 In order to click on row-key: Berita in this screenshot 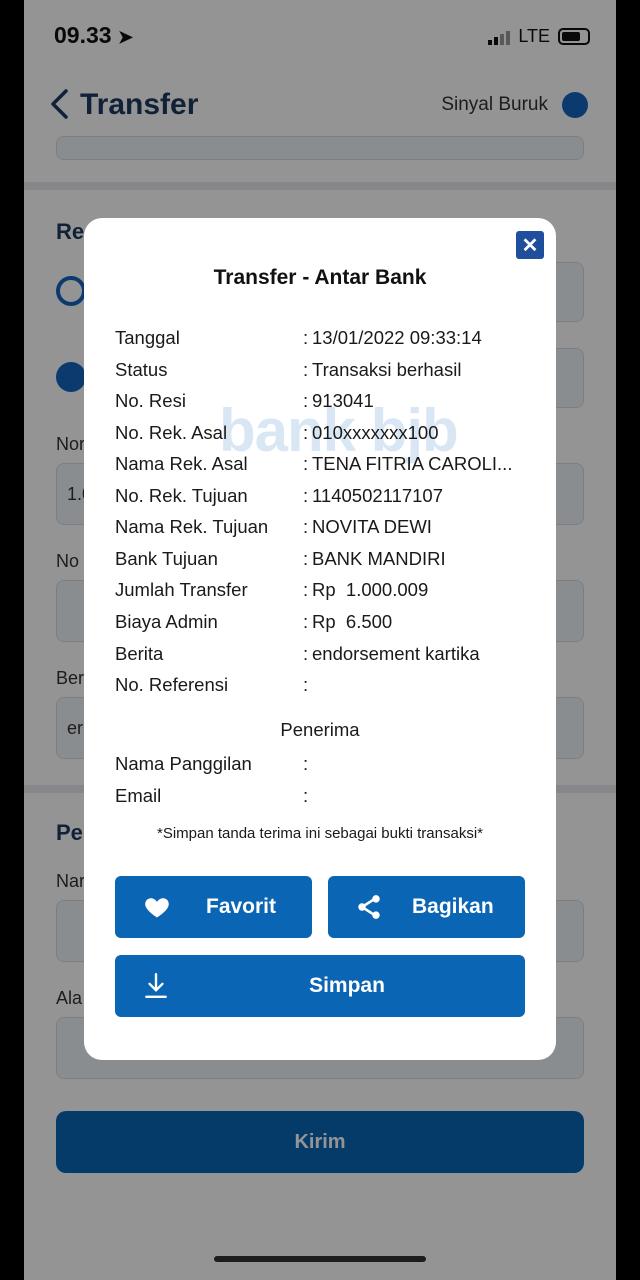, I will do `click(139, 653)`.